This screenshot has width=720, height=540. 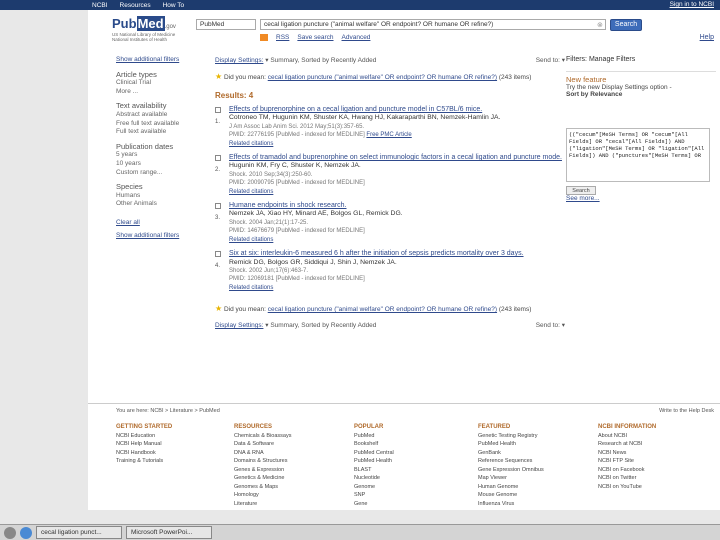 I want to click on filter-full-text: Full text available, so click(x=156, y=132).